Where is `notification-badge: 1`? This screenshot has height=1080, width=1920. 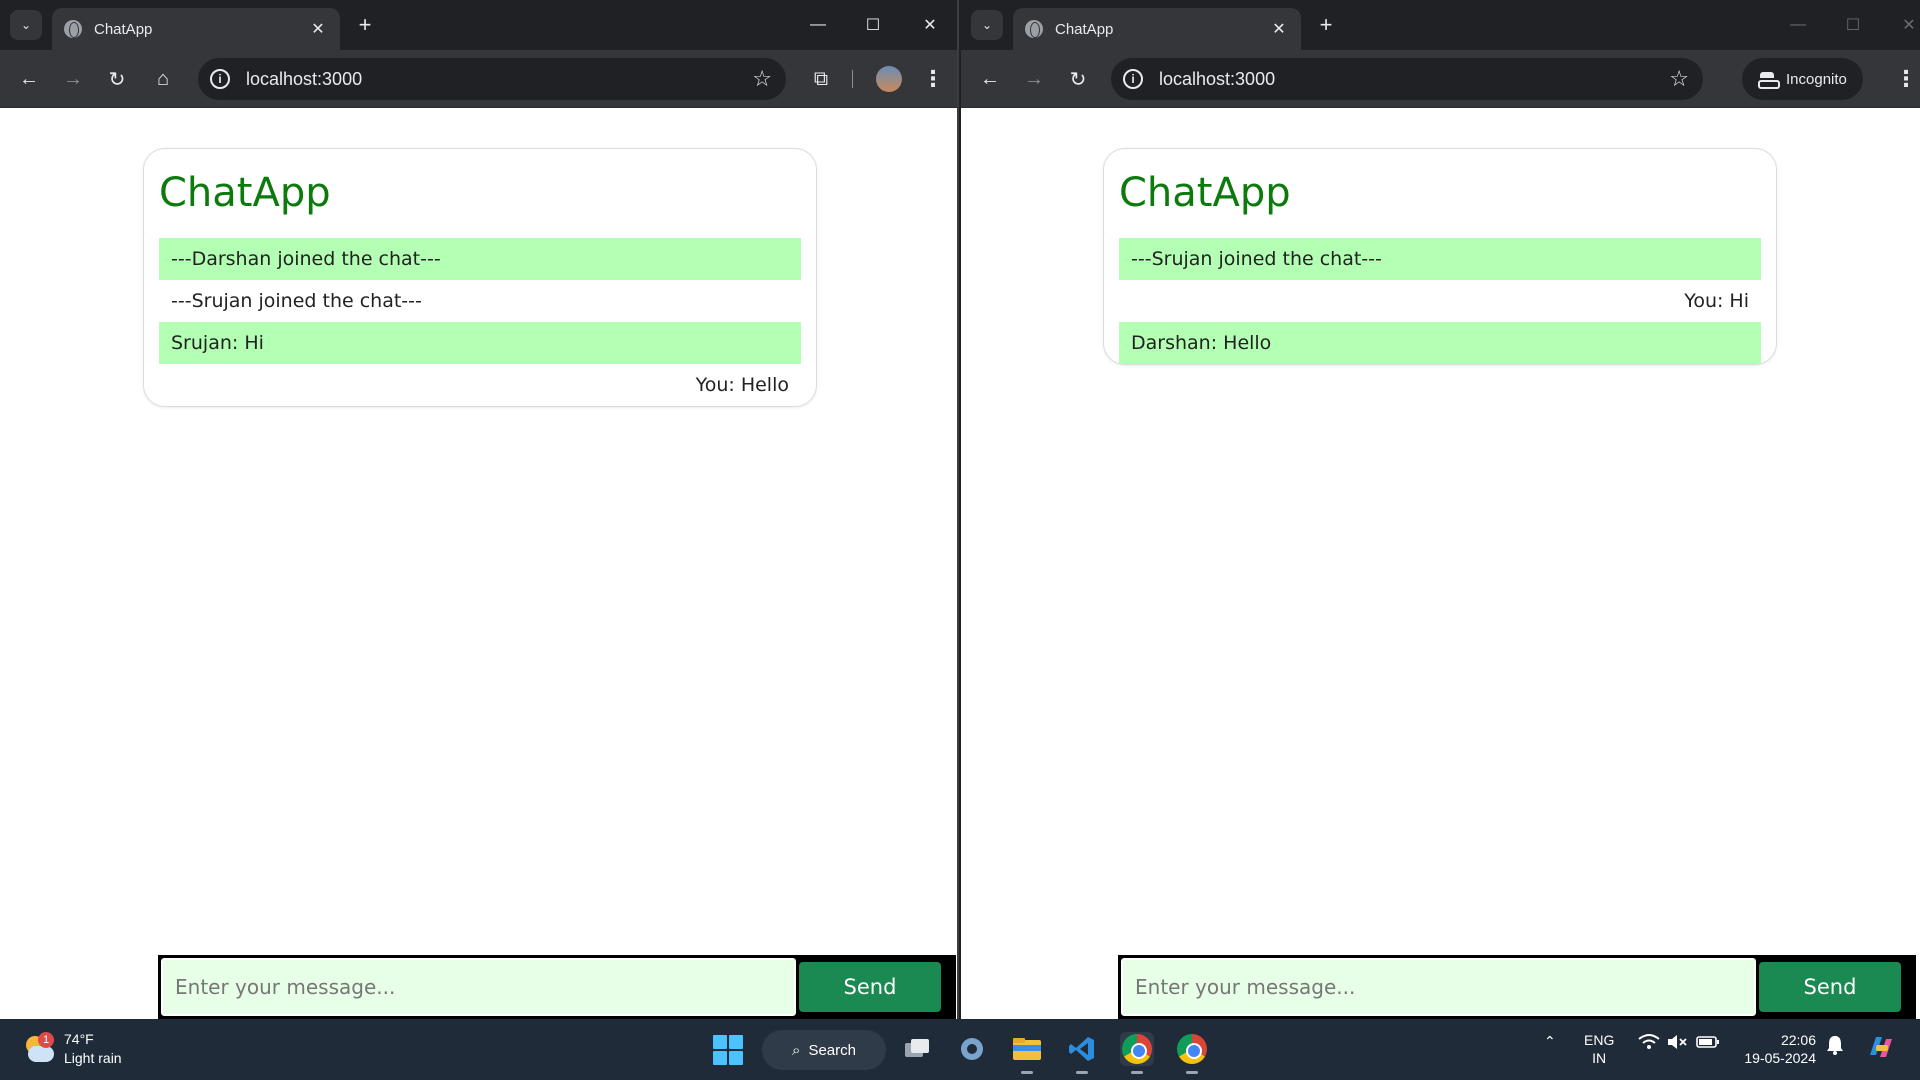
notification-badge: 1 is located at coordinates (46, 1040).